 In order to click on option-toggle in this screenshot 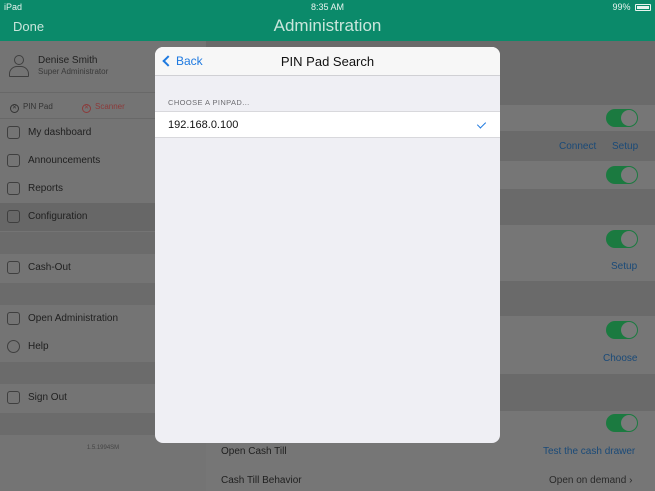, I will do `click(622, 175)`.